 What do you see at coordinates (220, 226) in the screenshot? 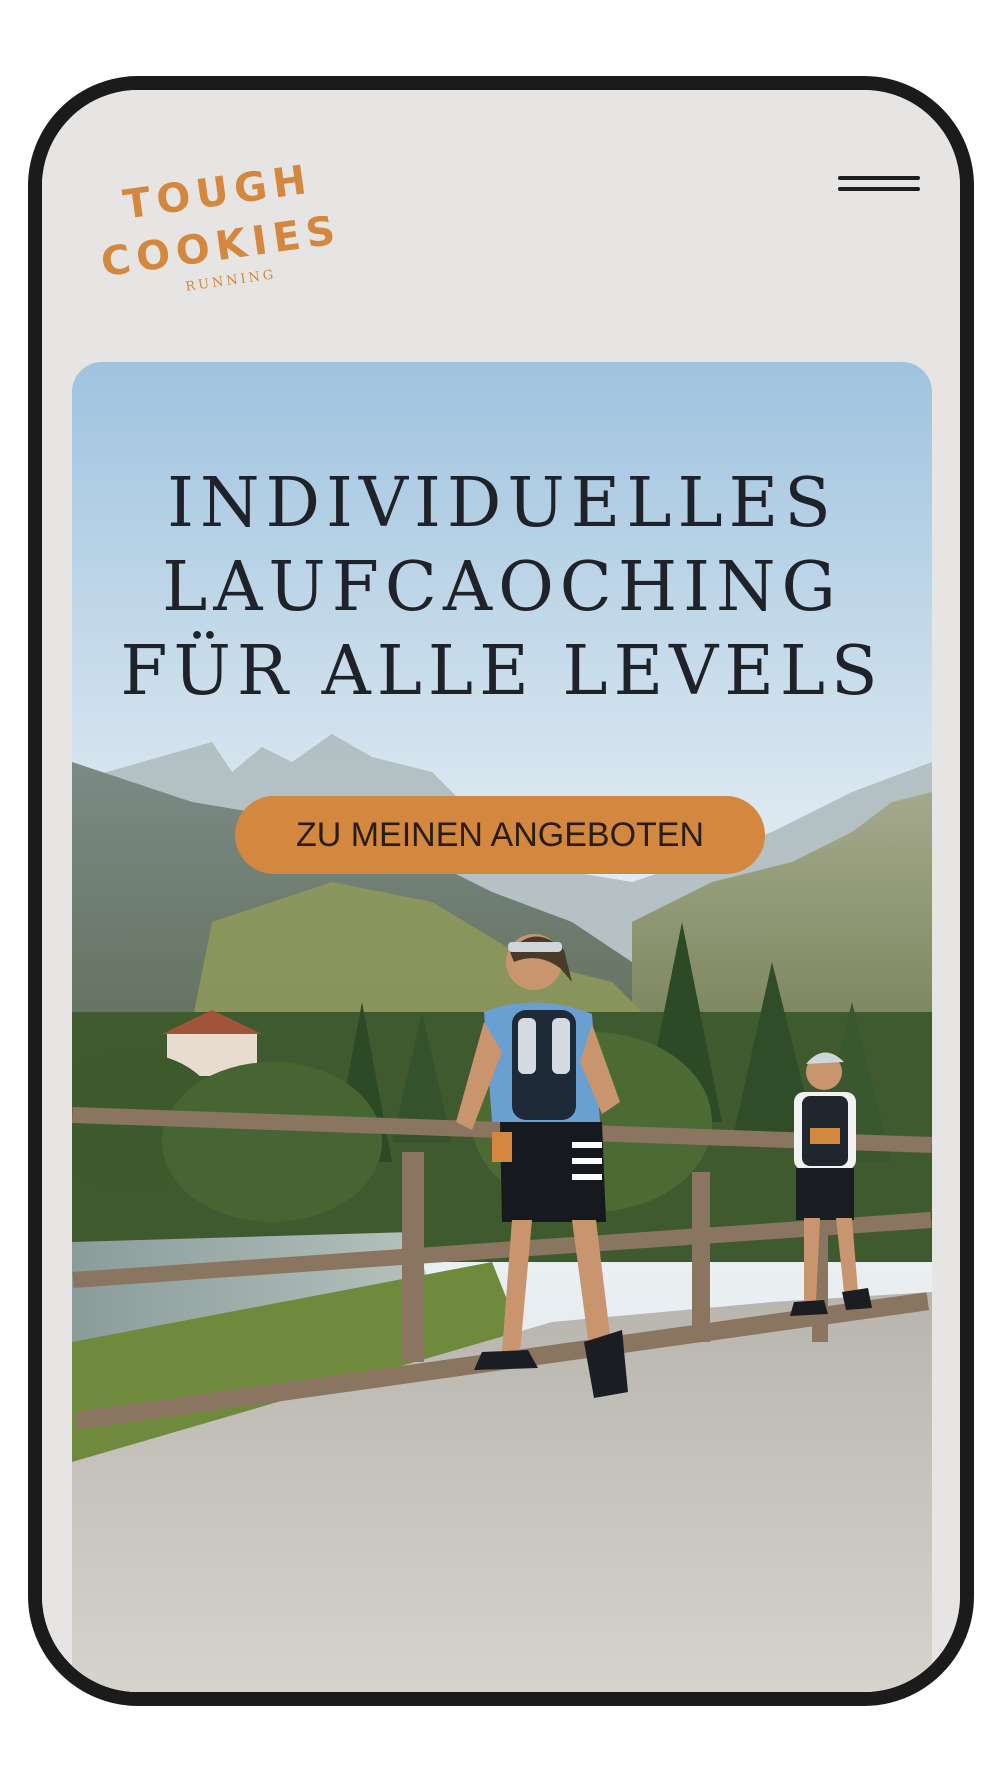
I see `logo-graphic: TOUGH COOKIES RUNNING` at bounding box center [220, 226].